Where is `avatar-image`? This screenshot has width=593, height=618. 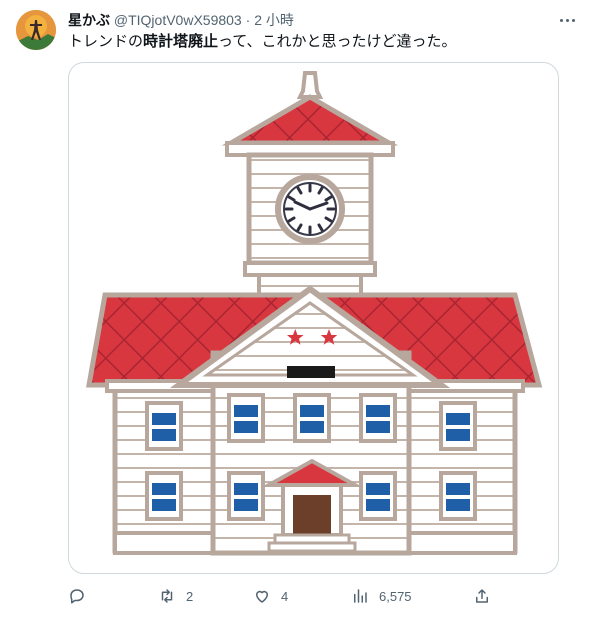 avatar-image is located at coordinates (36, 30).